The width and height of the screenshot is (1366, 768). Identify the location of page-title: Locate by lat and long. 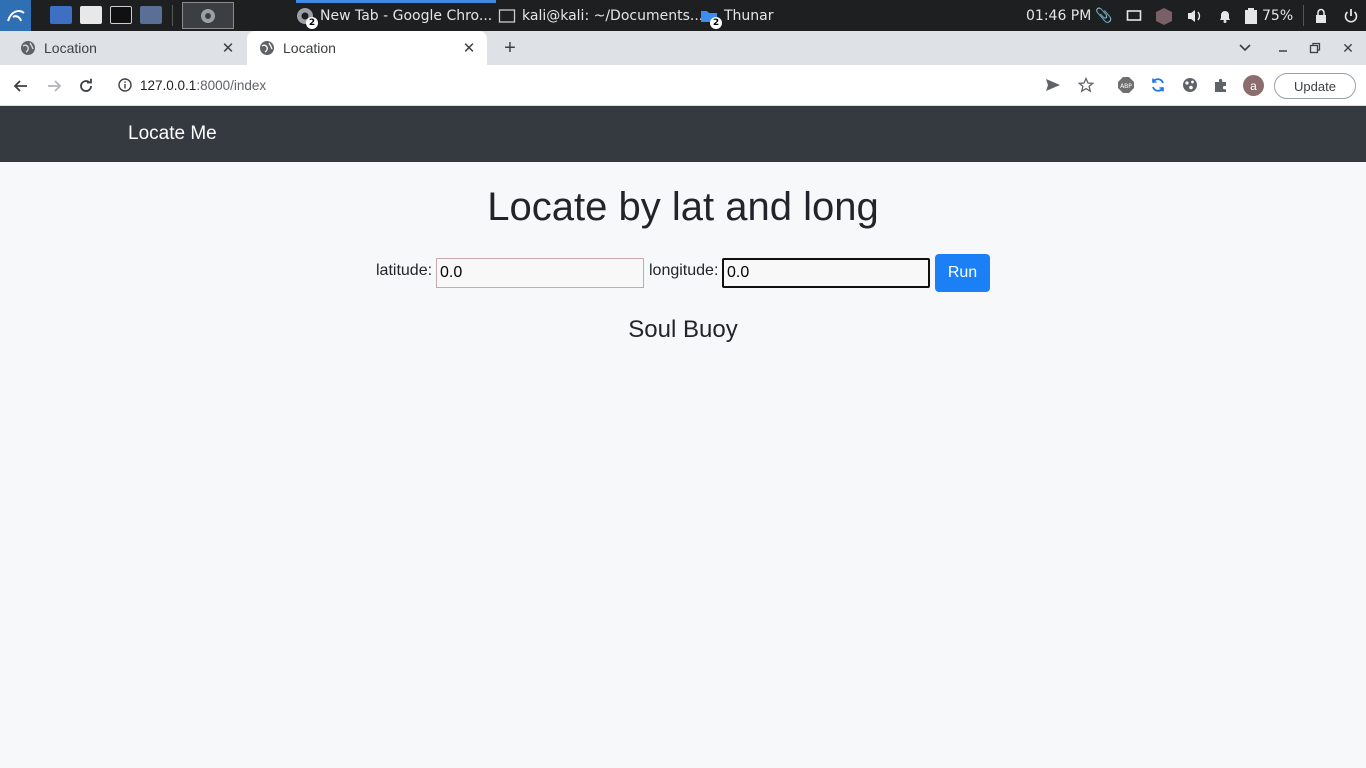
(683, 207).